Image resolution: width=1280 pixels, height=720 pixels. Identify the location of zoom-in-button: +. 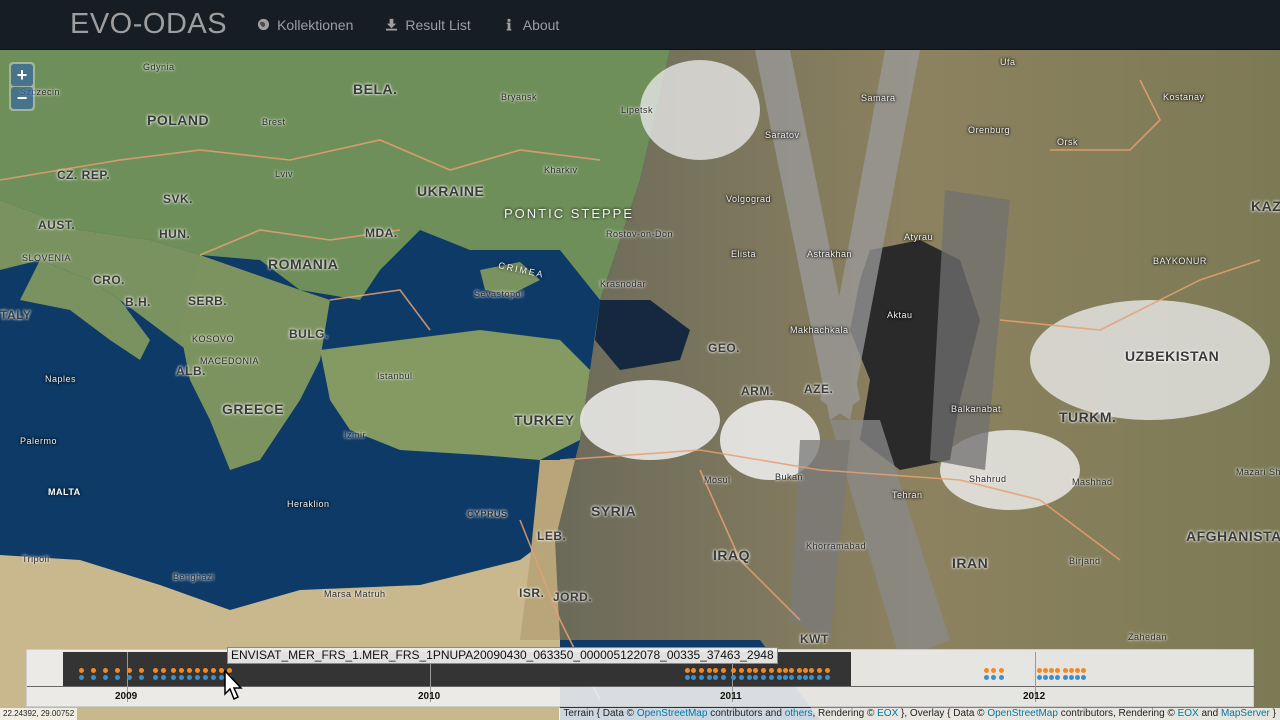
(22, 75).